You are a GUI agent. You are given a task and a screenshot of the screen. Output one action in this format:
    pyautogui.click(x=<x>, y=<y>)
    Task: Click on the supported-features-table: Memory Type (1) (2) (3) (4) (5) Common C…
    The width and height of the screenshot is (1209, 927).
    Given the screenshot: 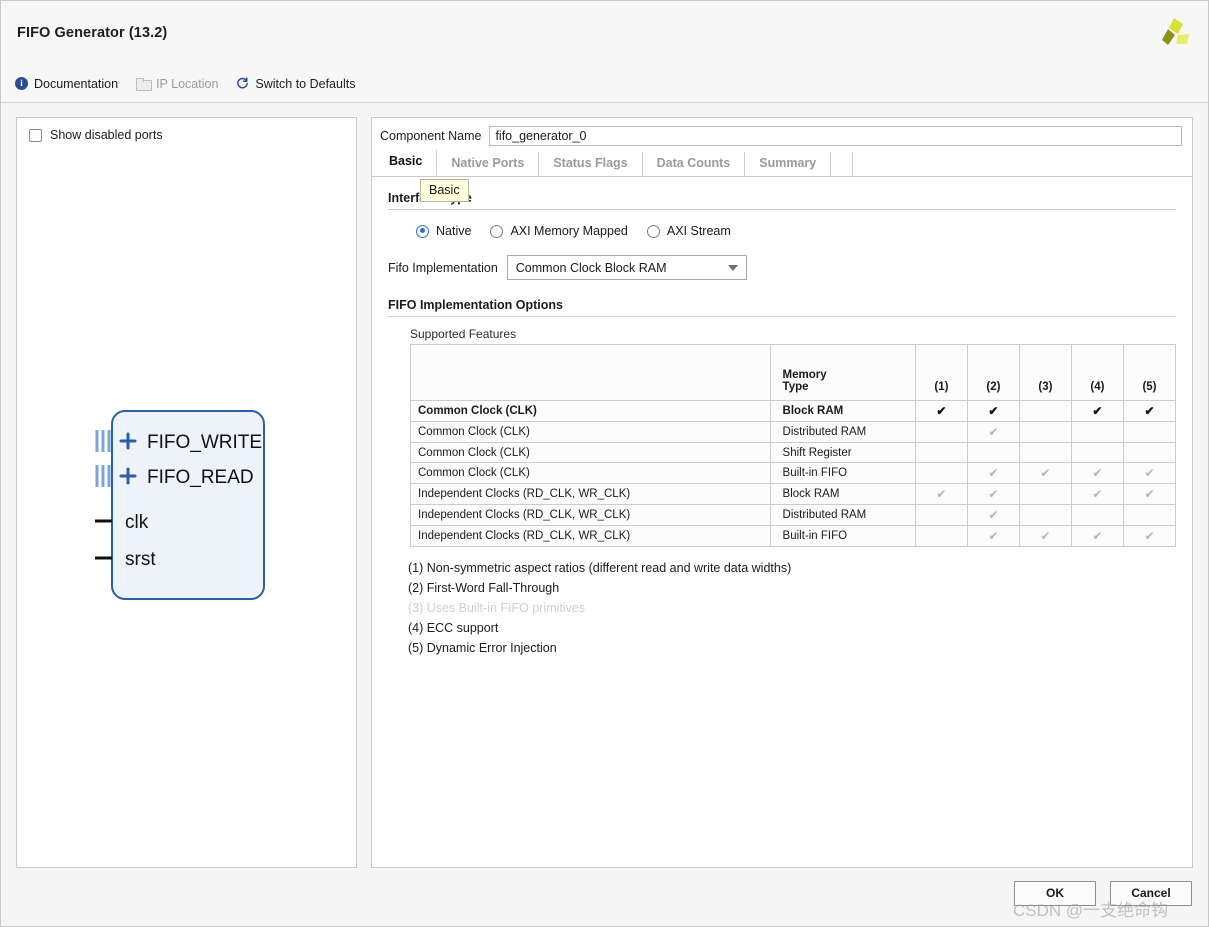 What is the action you would take?
    pyautogui.click(x=793, y=445)
    